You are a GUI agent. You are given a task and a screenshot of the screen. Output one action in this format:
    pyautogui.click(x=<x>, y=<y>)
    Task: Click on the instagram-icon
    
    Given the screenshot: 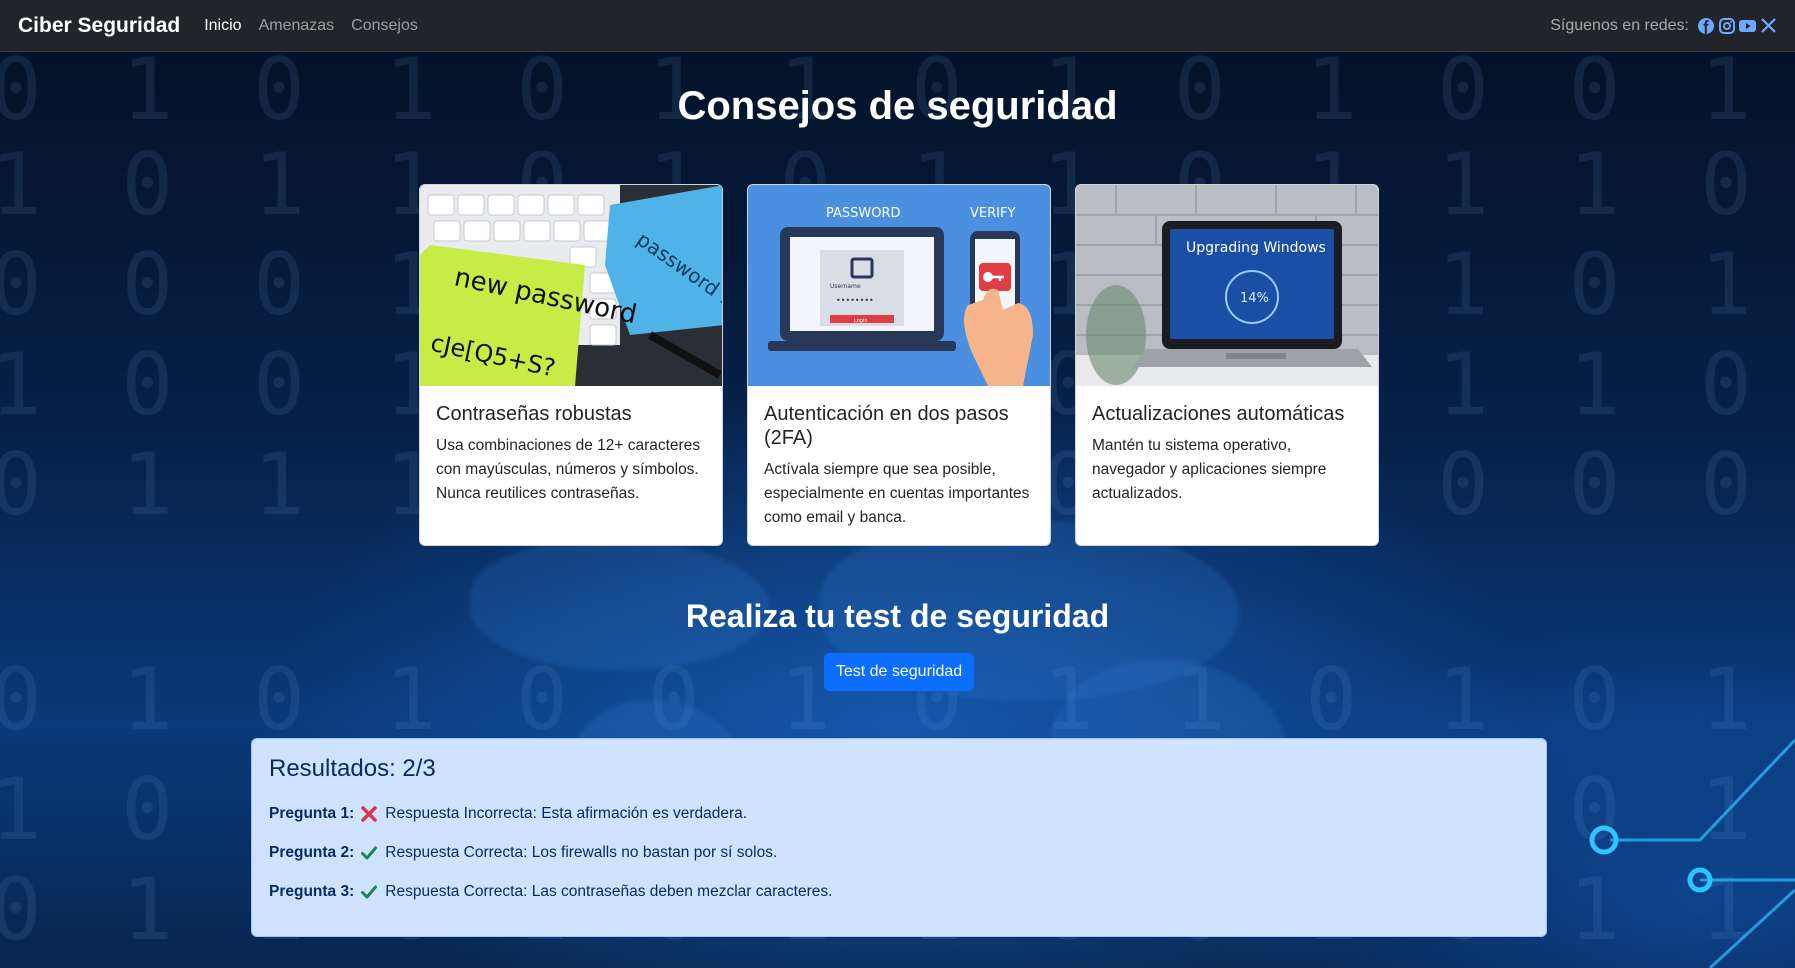 What is the action you would take?
    pyautogui.click(x=1726, y=25)
    